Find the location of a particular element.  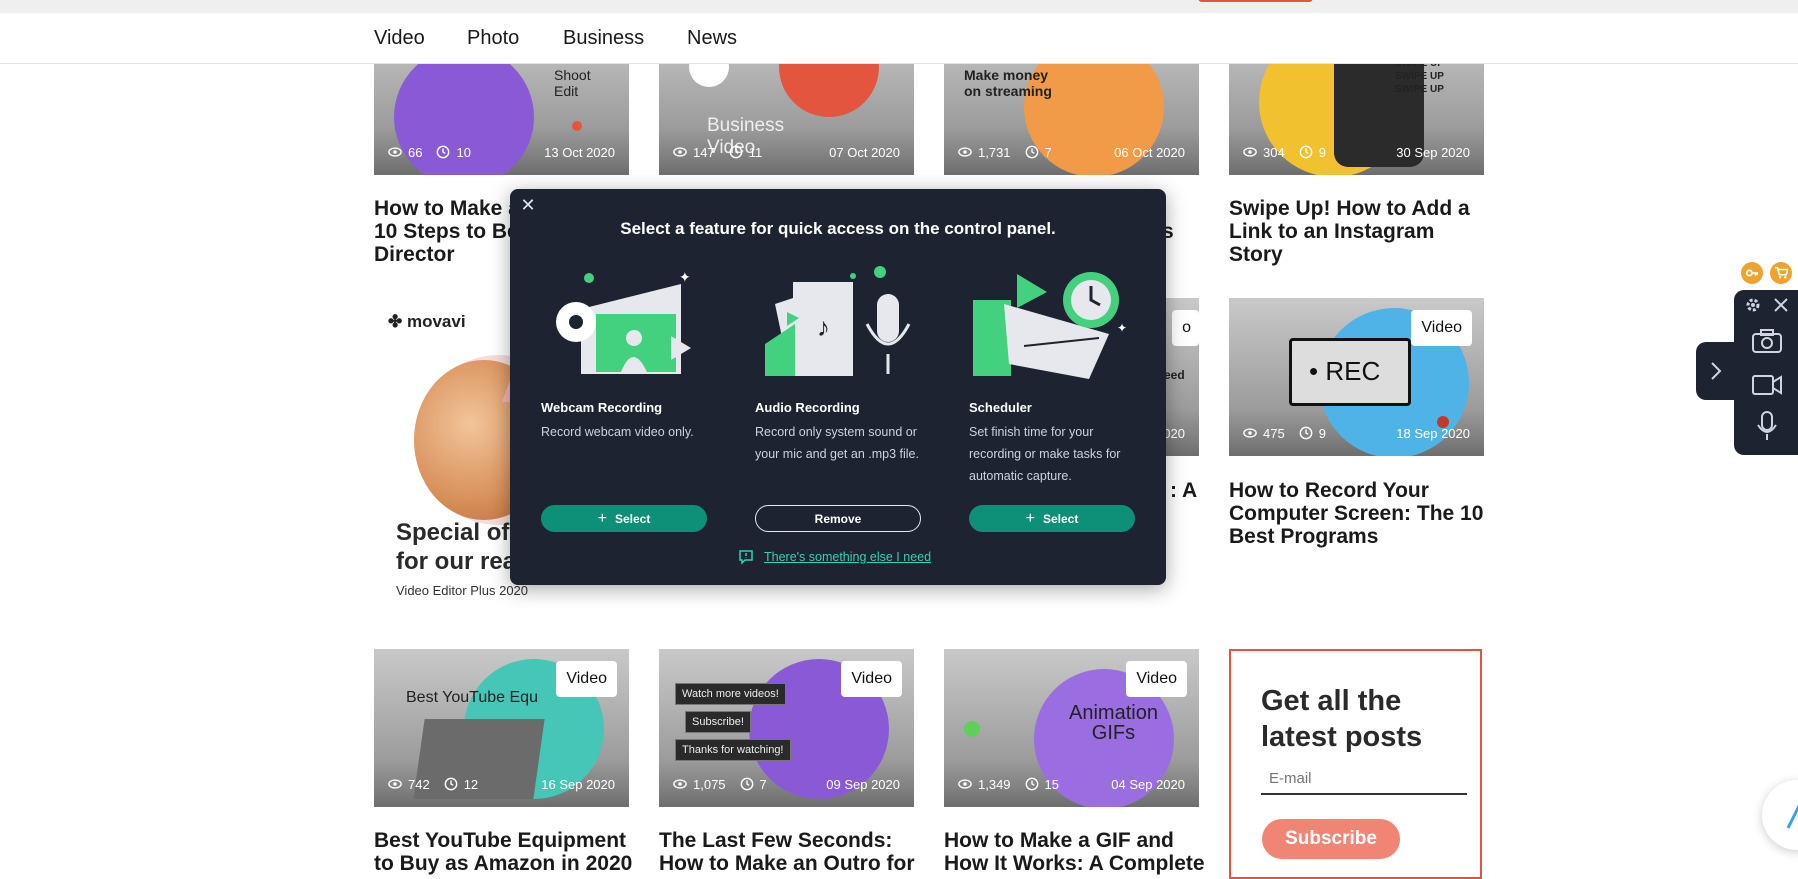

camera-icon is located at coordinates (1767, 341).